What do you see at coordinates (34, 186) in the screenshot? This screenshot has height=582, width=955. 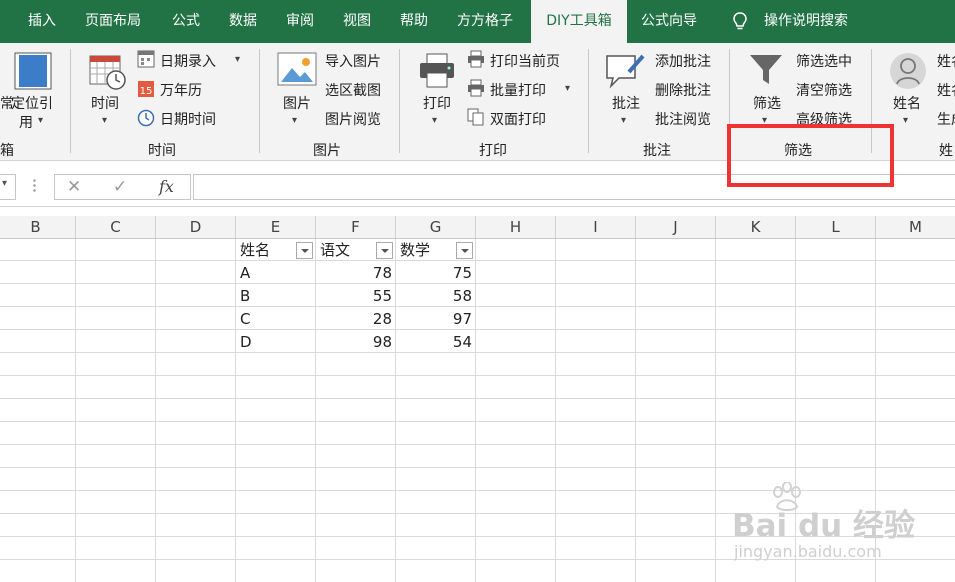 I see `formula-bar-grip-icon` at bounding box center [34, 186].